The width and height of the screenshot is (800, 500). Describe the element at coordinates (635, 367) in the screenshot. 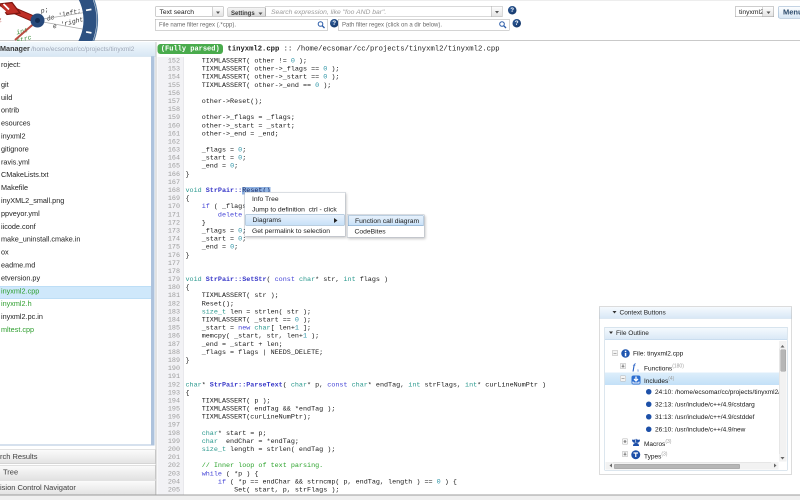

I see `svg-text: f` at that location.